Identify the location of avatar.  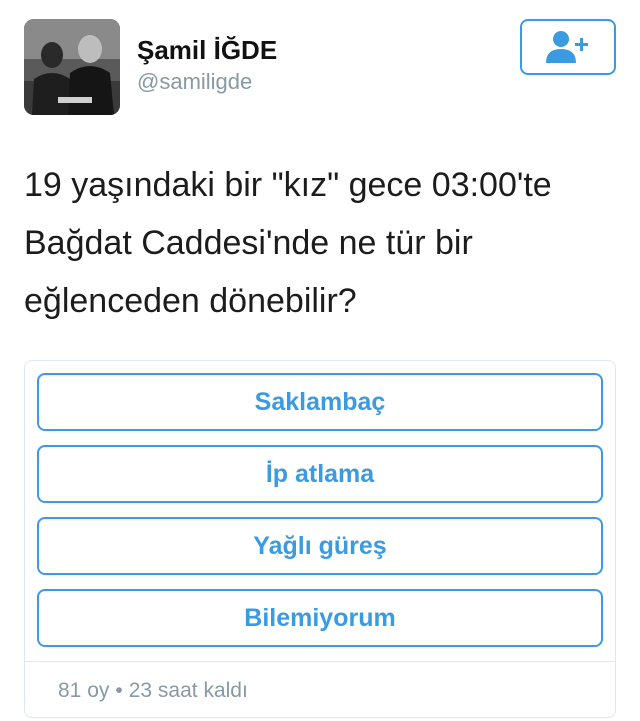
(72, 67).